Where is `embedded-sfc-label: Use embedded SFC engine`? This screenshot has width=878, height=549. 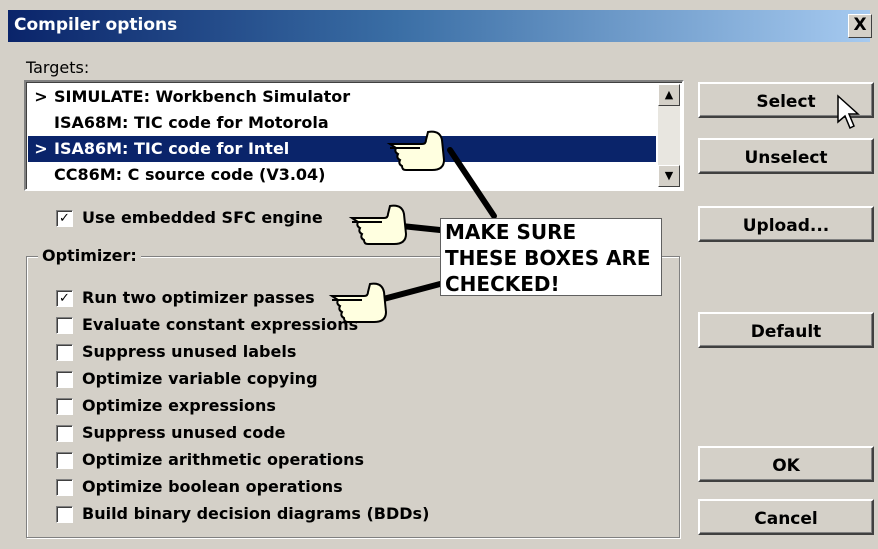
embedded-sfc-label: Use embedded SFC engine is located at coordinates (202, 217).